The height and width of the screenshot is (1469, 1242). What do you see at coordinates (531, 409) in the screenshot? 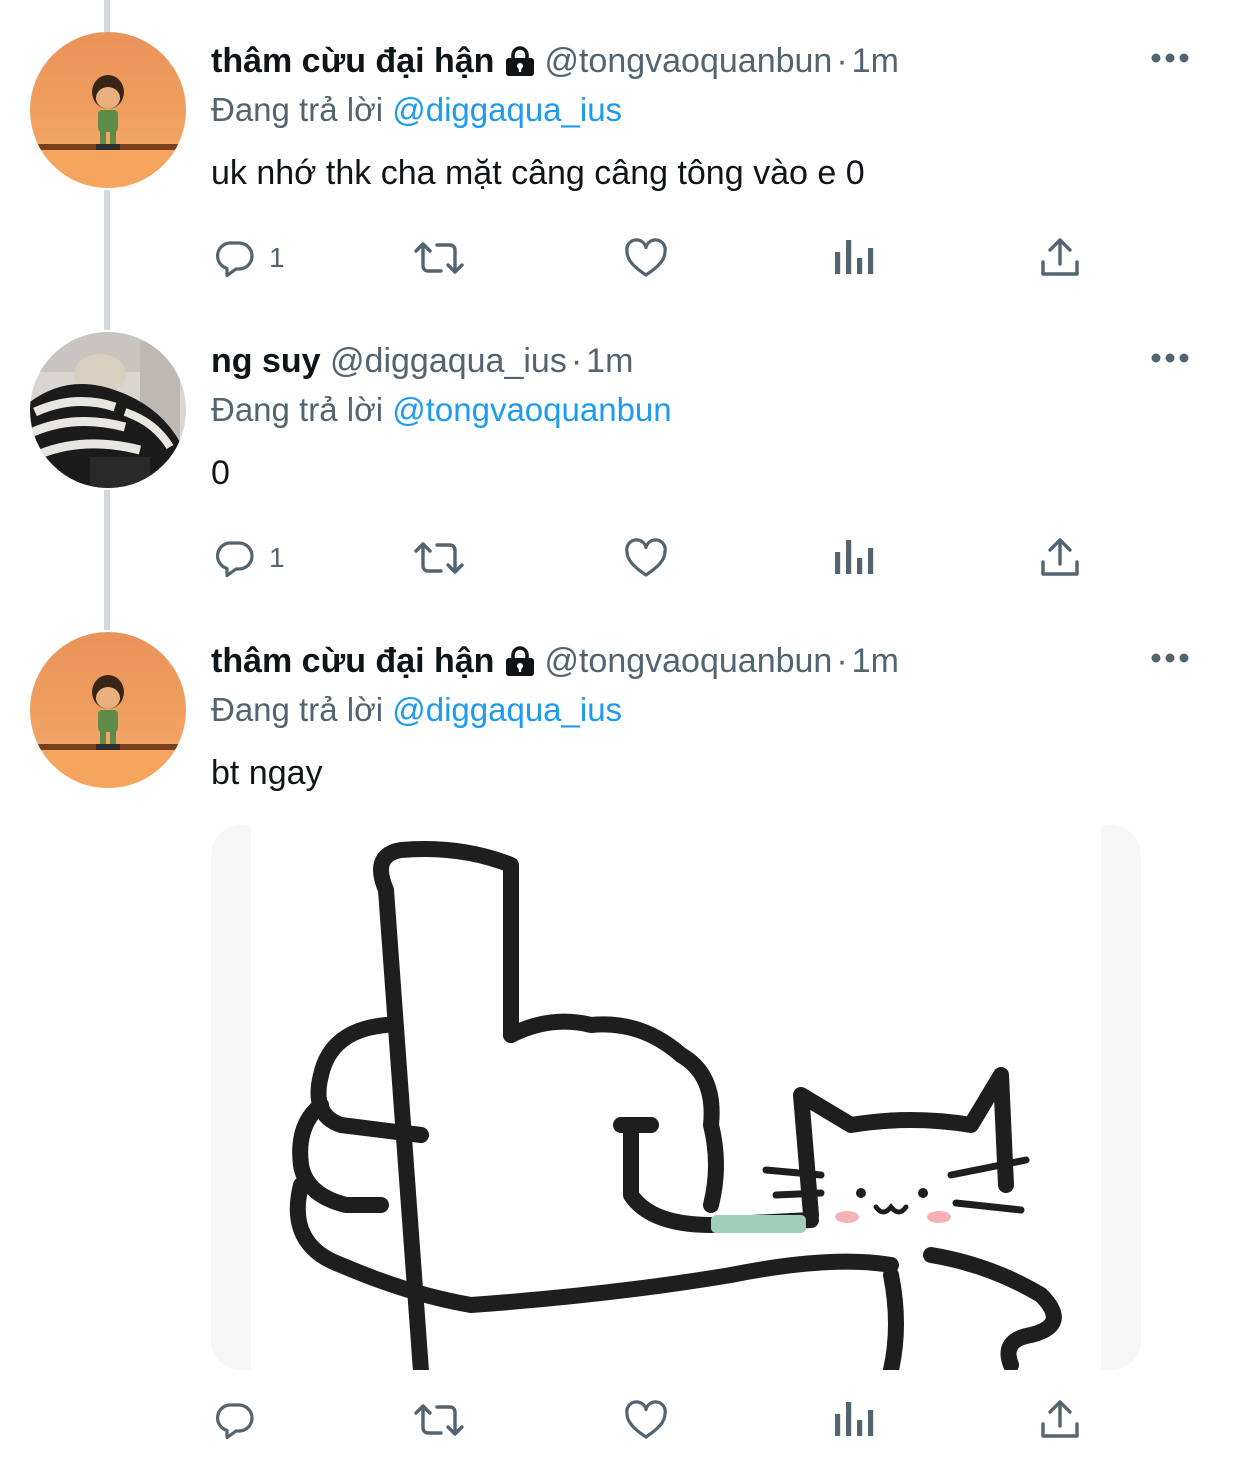
I see `mention-link: @tongvaoquanbun` at bounding box center [531, 409].